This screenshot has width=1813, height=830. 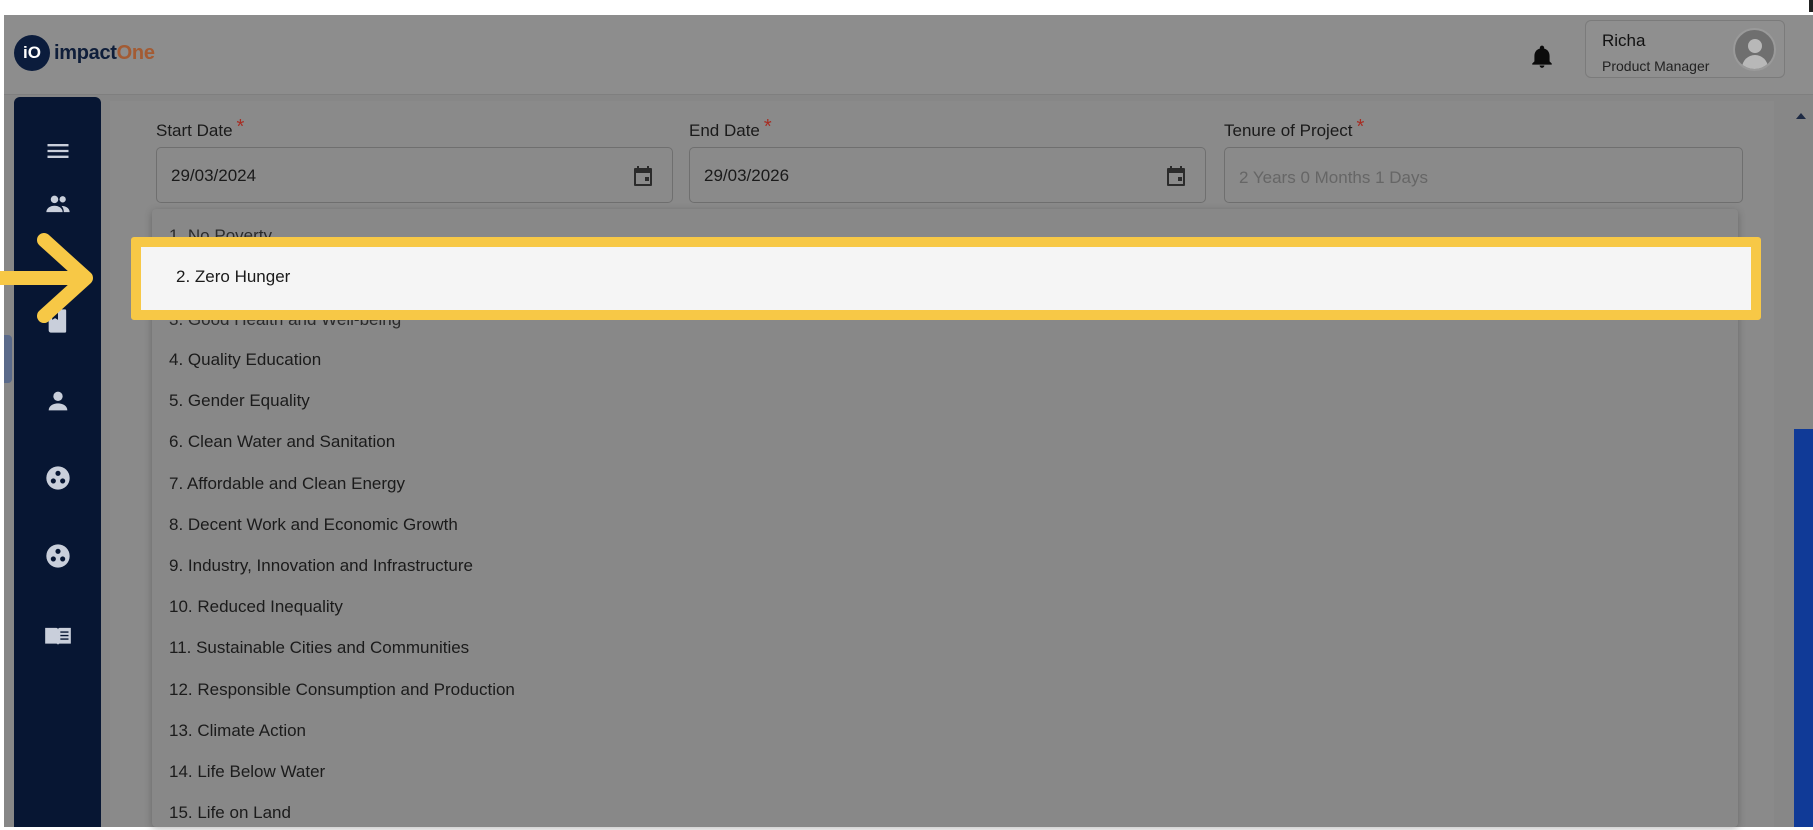 I want to click on scrollbar-thumb, so click(x=1803, y=628).